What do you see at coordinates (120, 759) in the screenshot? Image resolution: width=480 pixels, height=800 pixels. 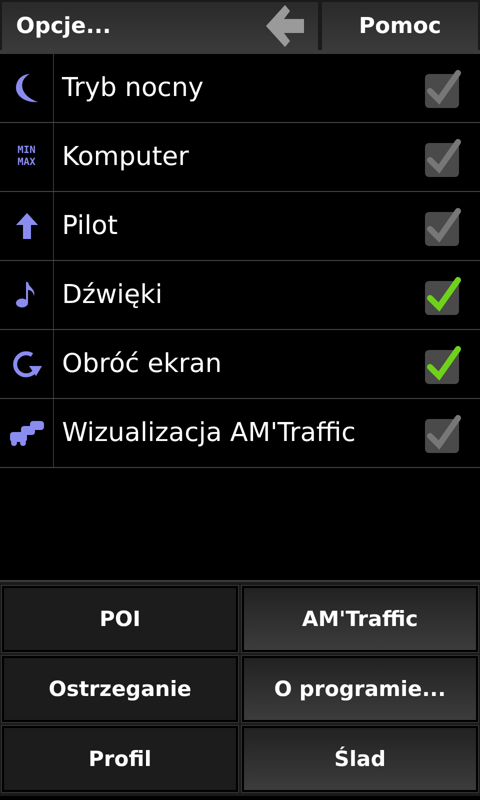 I see `menu-button: Profil` at bounding box center [120, 759].